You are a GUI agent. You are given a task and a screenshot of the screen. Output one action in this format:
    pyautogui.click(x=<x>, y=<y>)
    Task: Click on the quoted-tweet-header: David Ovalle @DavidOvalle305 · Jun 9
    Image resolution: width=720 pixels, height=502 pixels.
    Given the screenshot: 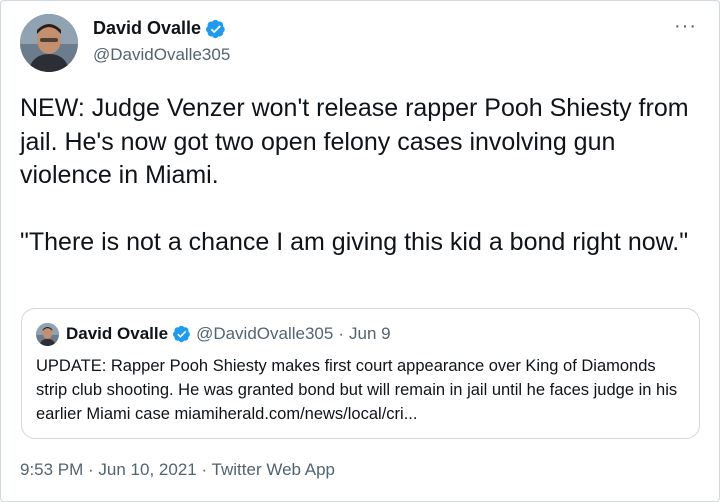 What is the action you would take?
    pyautogui.click(x=228, y=334)
    